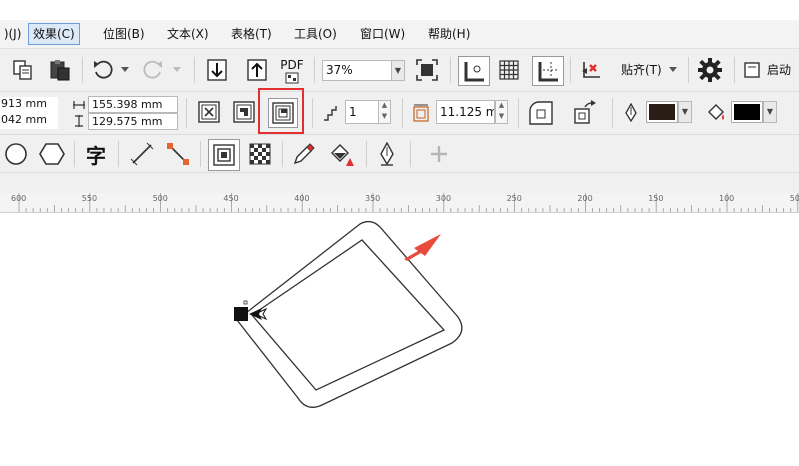 Image resolution: width=799 pixels, height=466 pixels. I want to click on x-position-input: 913 mm, so click(29, 105).